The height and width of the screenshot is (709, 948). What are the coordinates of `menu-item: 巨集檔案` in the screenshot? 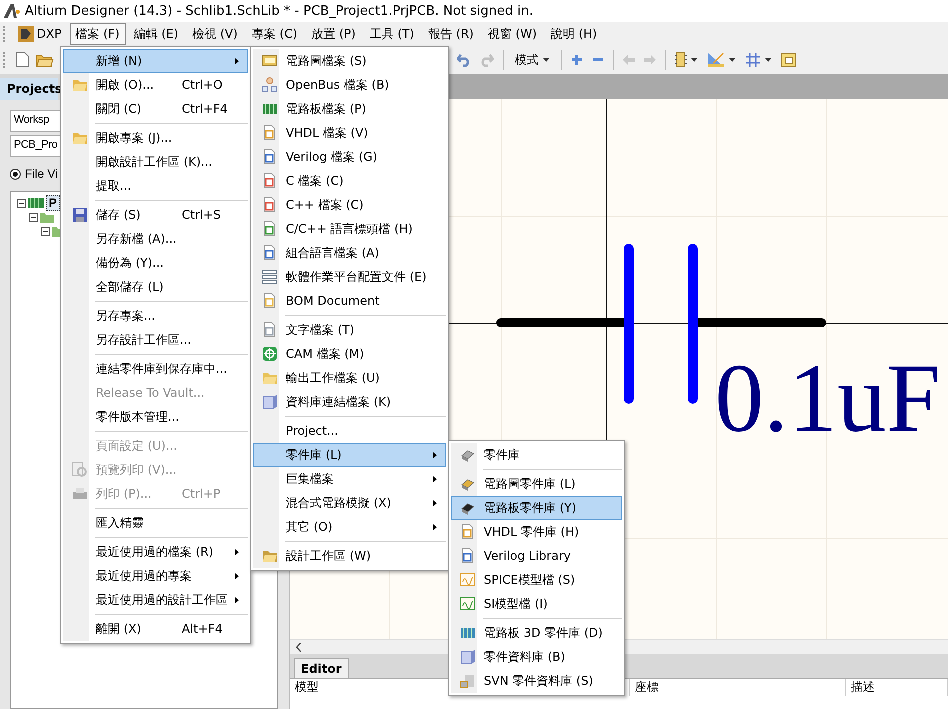 It's located at (349, 479).